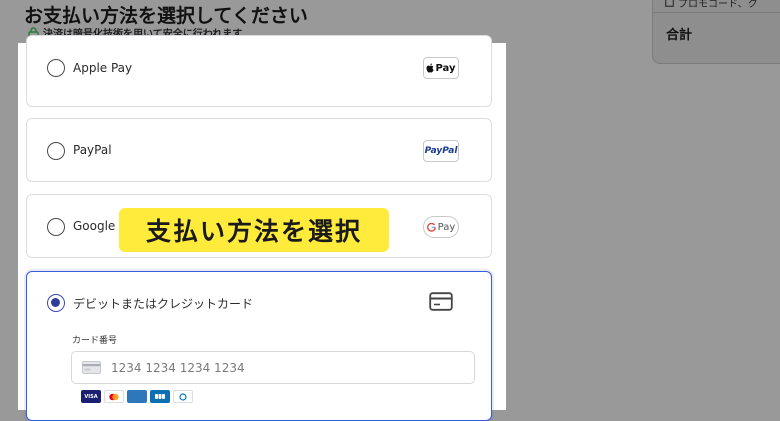 The image size is (780, 421). What do you see at coordinates (92, 150) in the screenshot?
I see `payment-option-label: PayPal` at bounding box center [92, 150].